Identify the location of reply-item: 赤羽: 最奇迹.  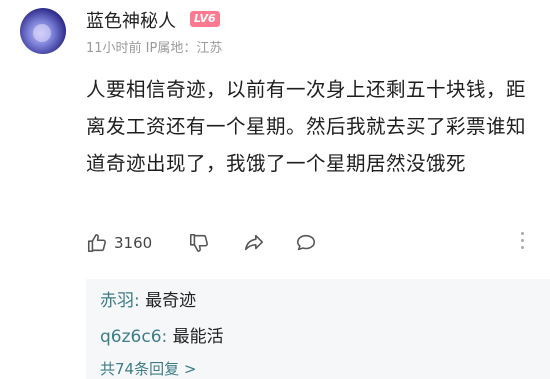
(148, 298).